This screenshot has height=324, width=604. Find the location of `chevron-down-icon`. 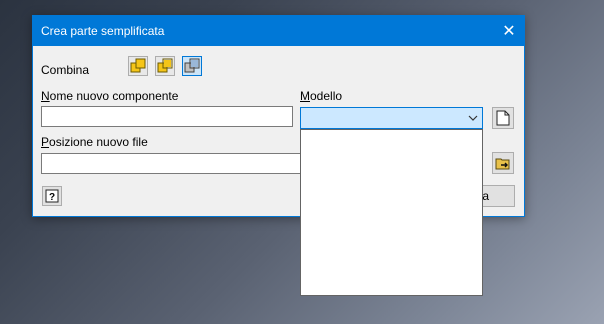

chevron-down-icon is located at coordinates (473, 118).